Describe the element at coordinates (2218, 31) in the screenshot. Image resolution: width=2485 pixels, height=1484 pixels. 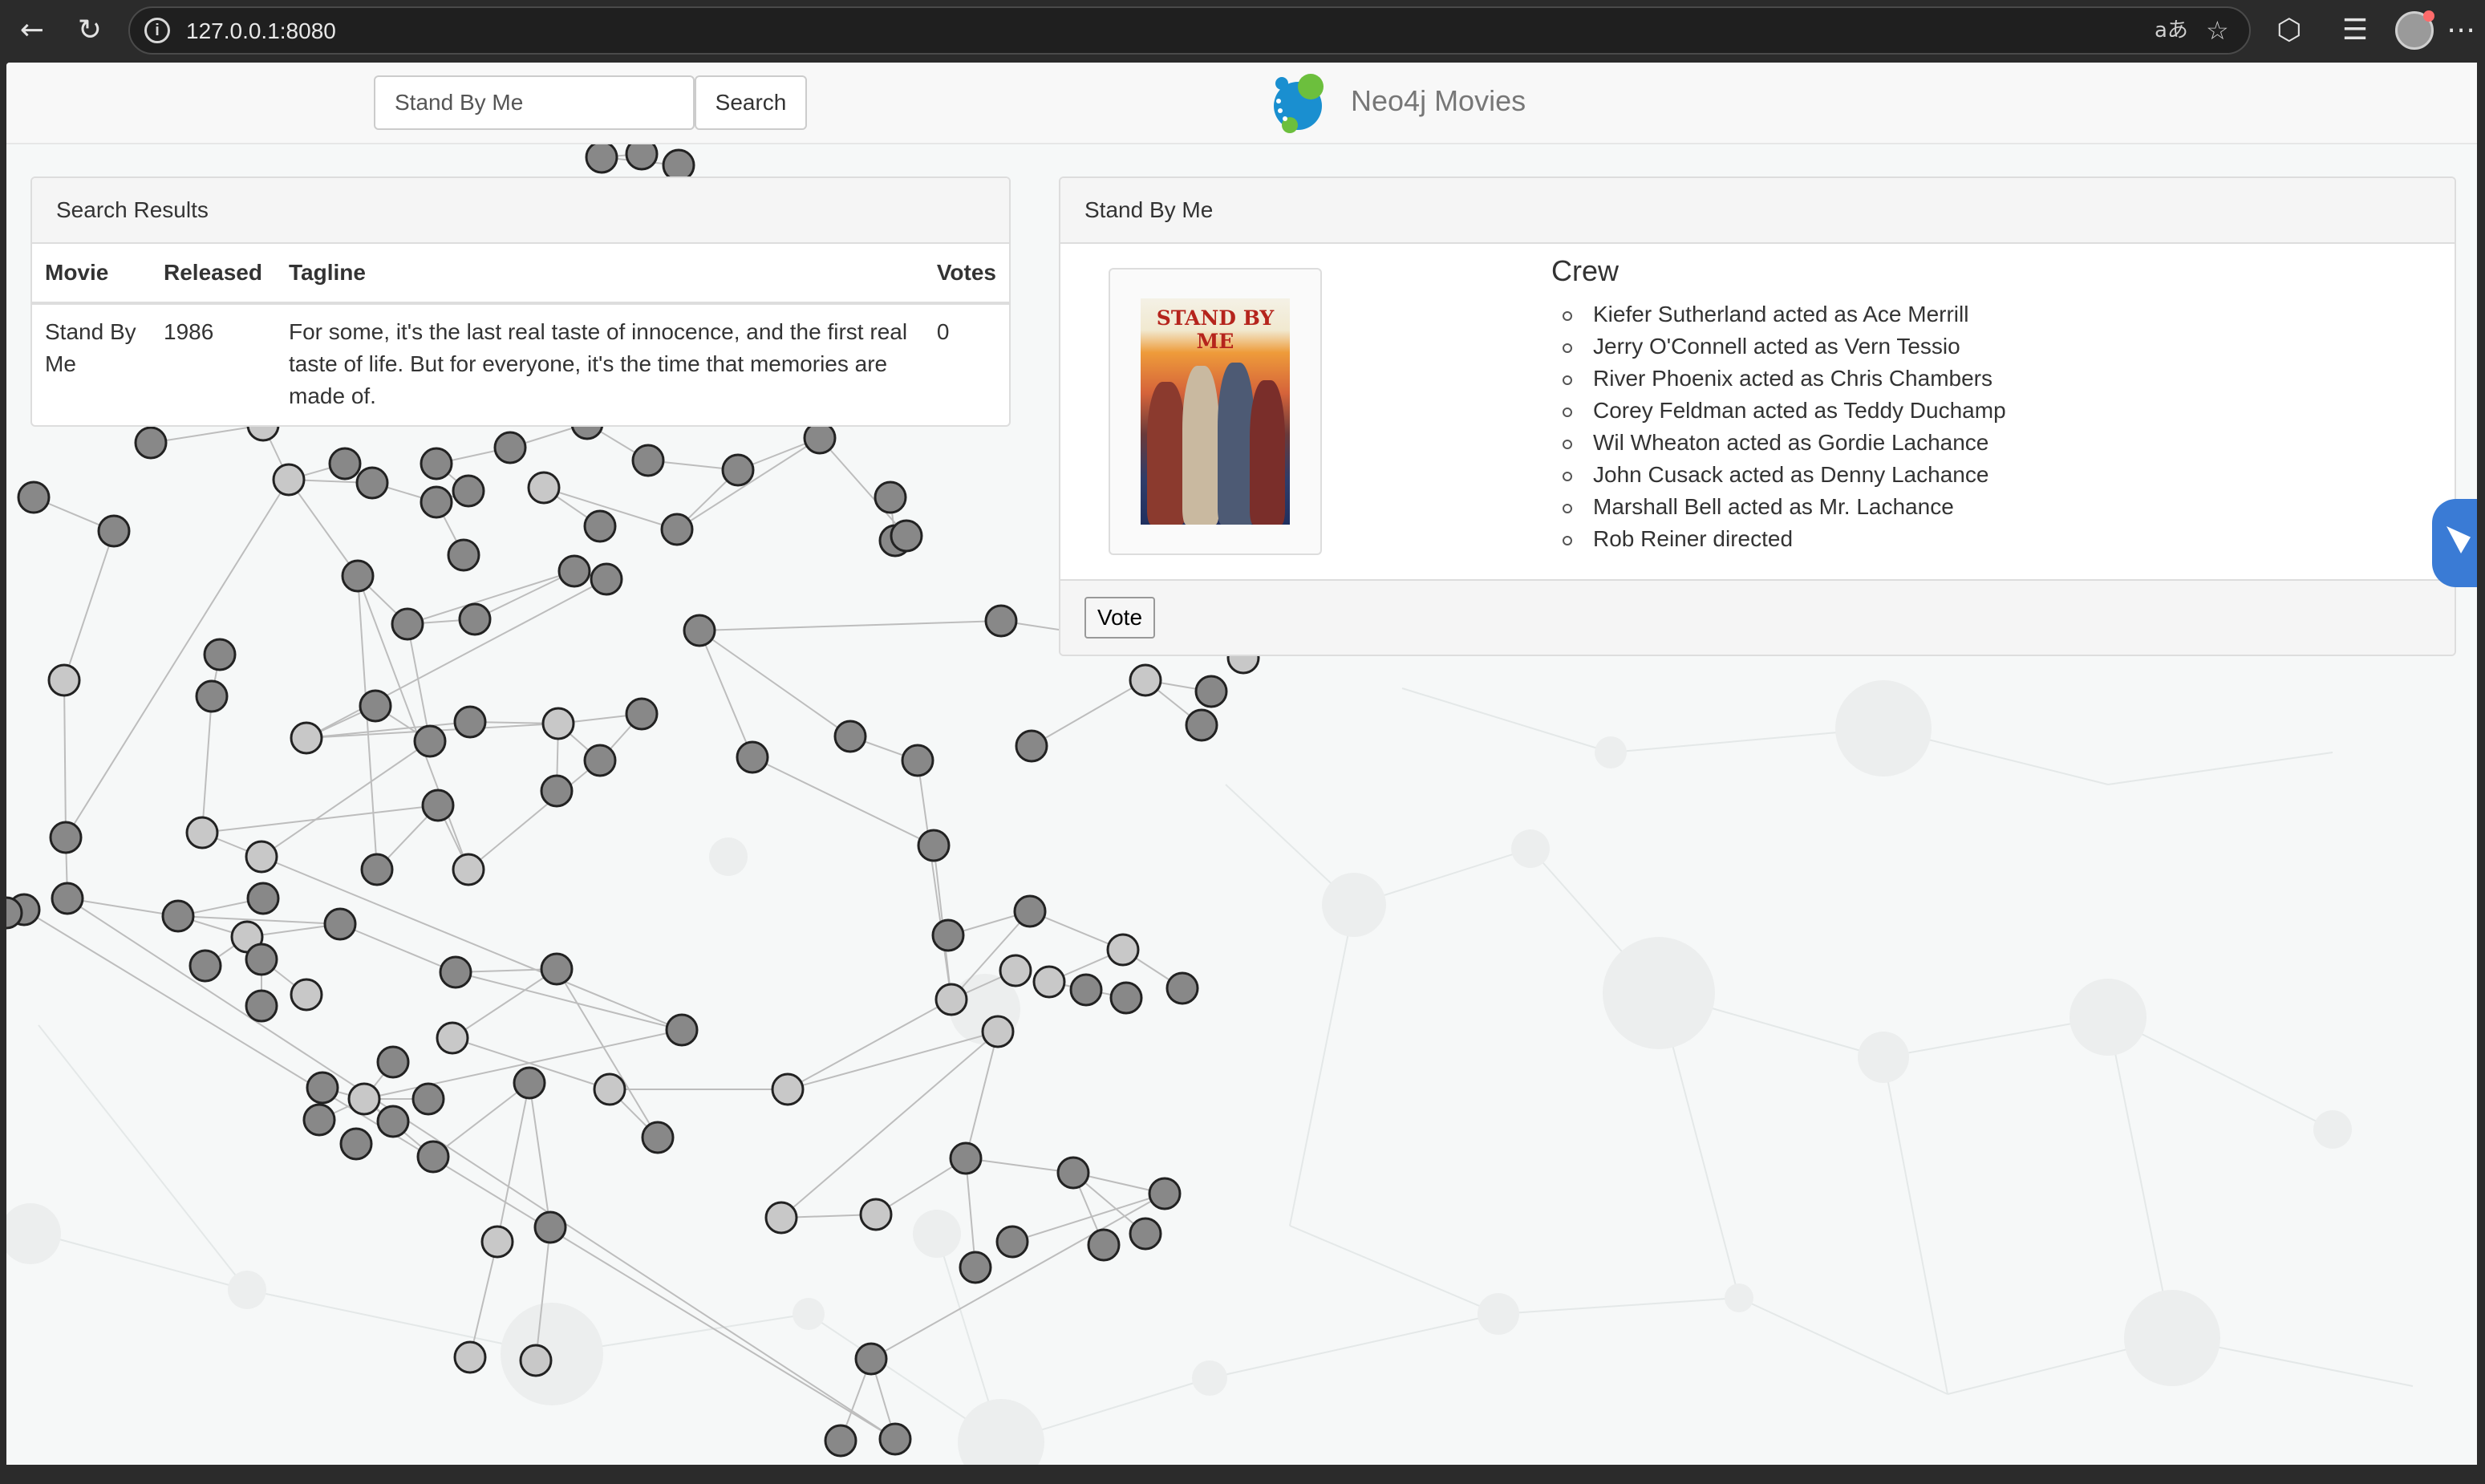
I see `star-icon: ☆` at that location.